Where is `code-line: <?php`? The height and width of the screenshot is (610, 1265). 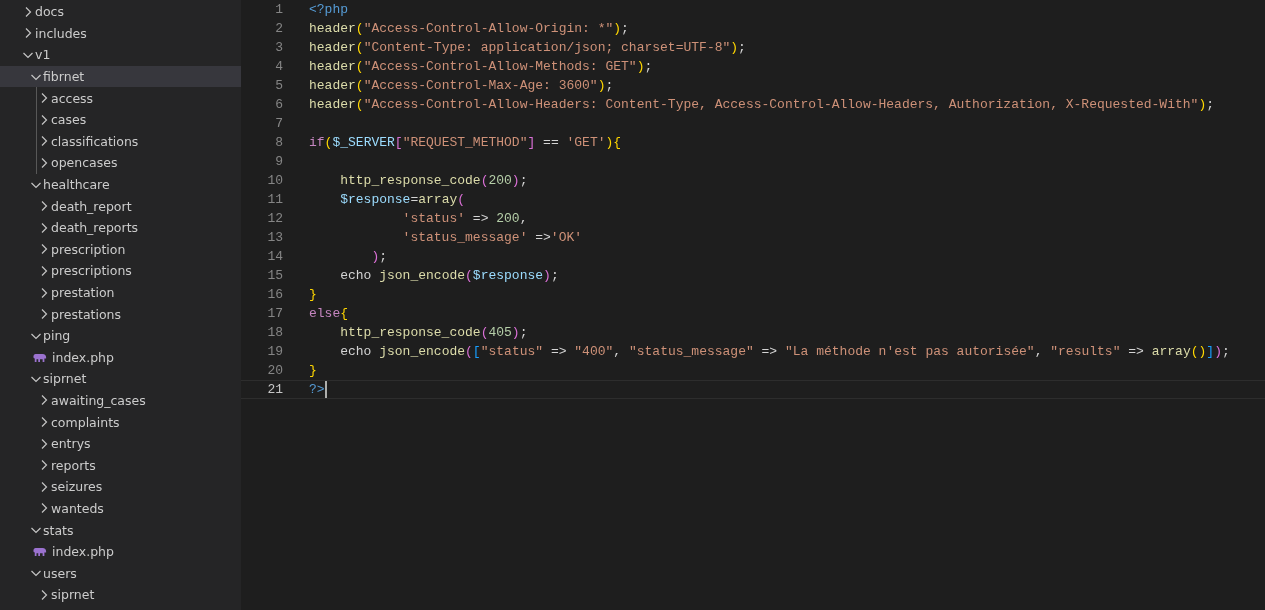
code-line: <?php is located at coordinates (328, 10).